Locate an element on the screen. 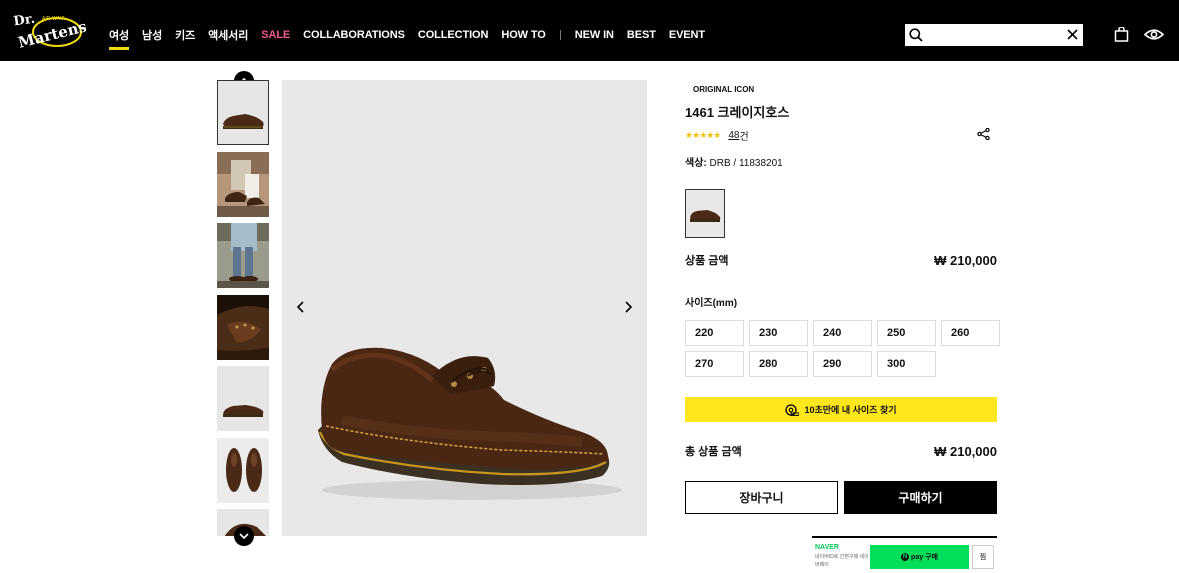 This screenshot has height=573, width=1179. size-option-260: 260 is located at coordinates (970, 333).